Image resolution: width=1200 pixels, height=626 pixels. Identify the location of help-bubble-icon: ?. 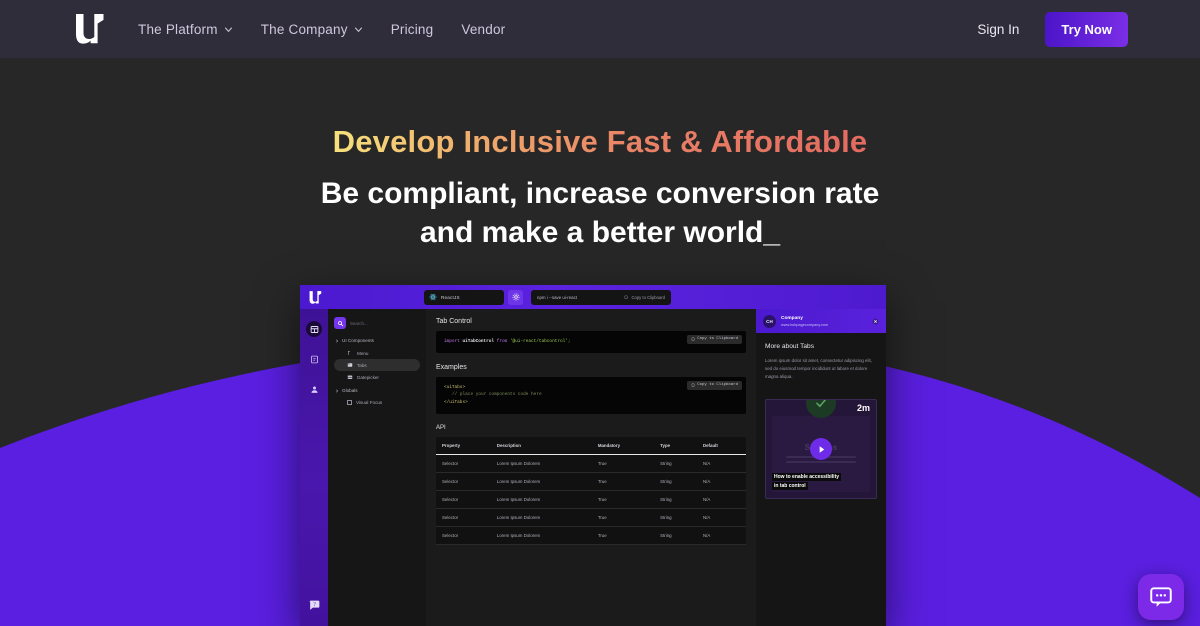
(314, 605).